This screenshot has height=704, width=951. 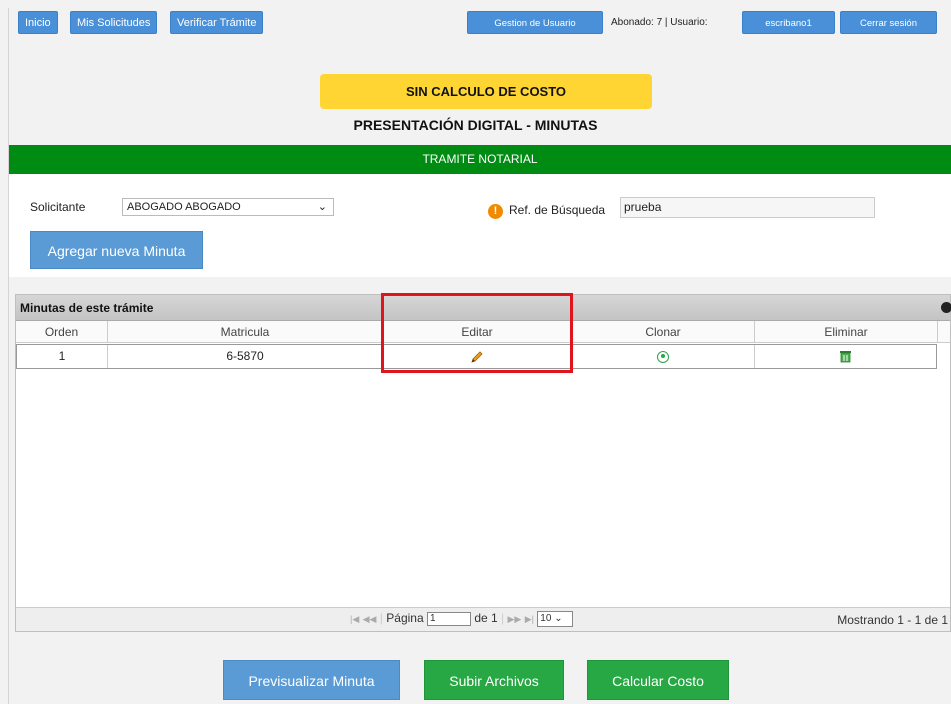 What do you see at coordinates (486, 618) in the screenshot?
I see `page-total: de 1` at bounding box center [486, 618].